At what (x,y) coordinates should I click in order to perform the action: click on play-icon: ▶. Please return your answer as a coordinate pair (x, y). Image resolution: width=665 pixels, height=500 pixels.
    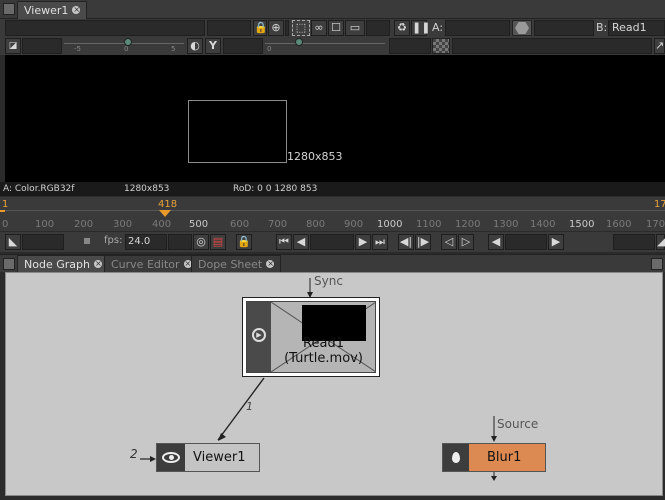
    Looking at the image, I should click on (259, 335).